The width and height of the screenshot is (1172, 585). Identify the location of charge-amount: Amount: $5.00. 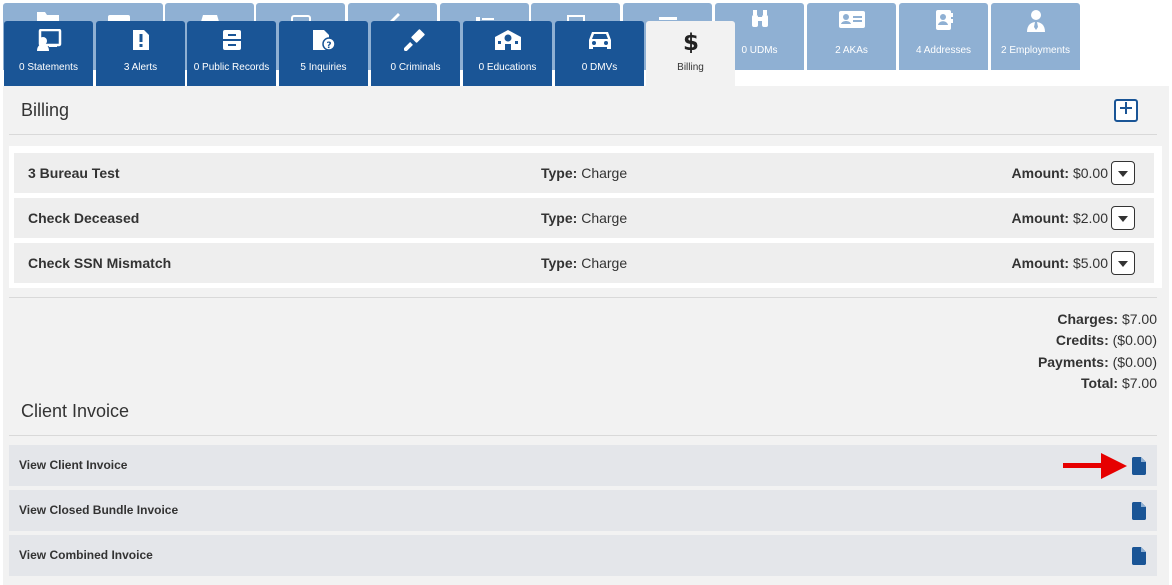
(1059, 263).